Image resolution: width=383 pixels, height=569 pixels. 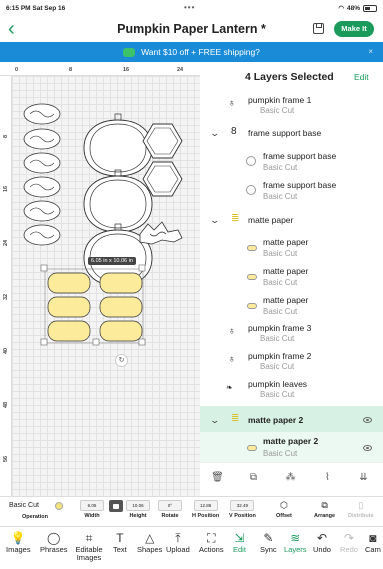 What do you see at coordinates (370, 51) in the screenshot?
I see `close-icon: ×` at bounding box center [370, 51].